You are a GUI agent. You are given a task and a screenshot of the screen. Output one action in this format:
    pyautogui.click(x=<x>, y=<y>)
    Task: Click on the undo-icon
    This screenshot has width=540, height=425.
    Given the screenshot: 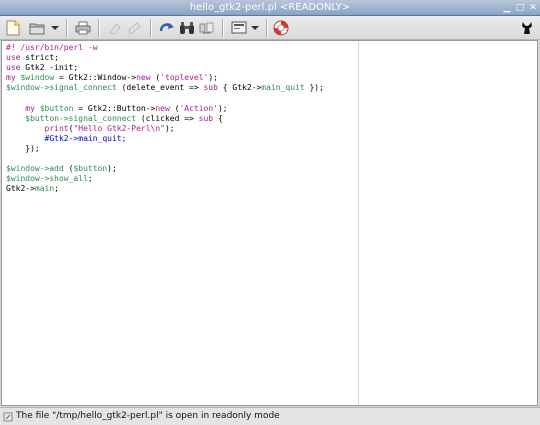 What is the action you would take?
    pyautogui.click(x=115, y=29)
    